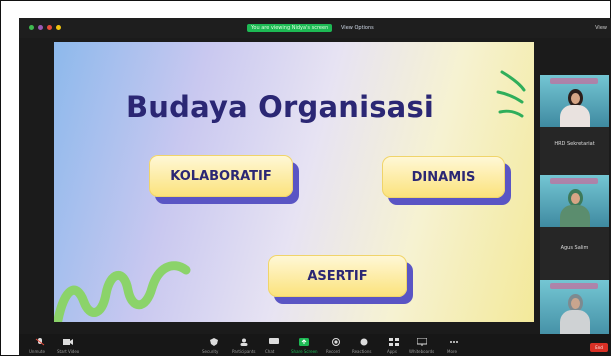 The image size is (611, 356). Describe the element at coordinates (290, 28) in the screenshot. I see `screen-share-badge: You are viewing Nidya's screen` at that location.